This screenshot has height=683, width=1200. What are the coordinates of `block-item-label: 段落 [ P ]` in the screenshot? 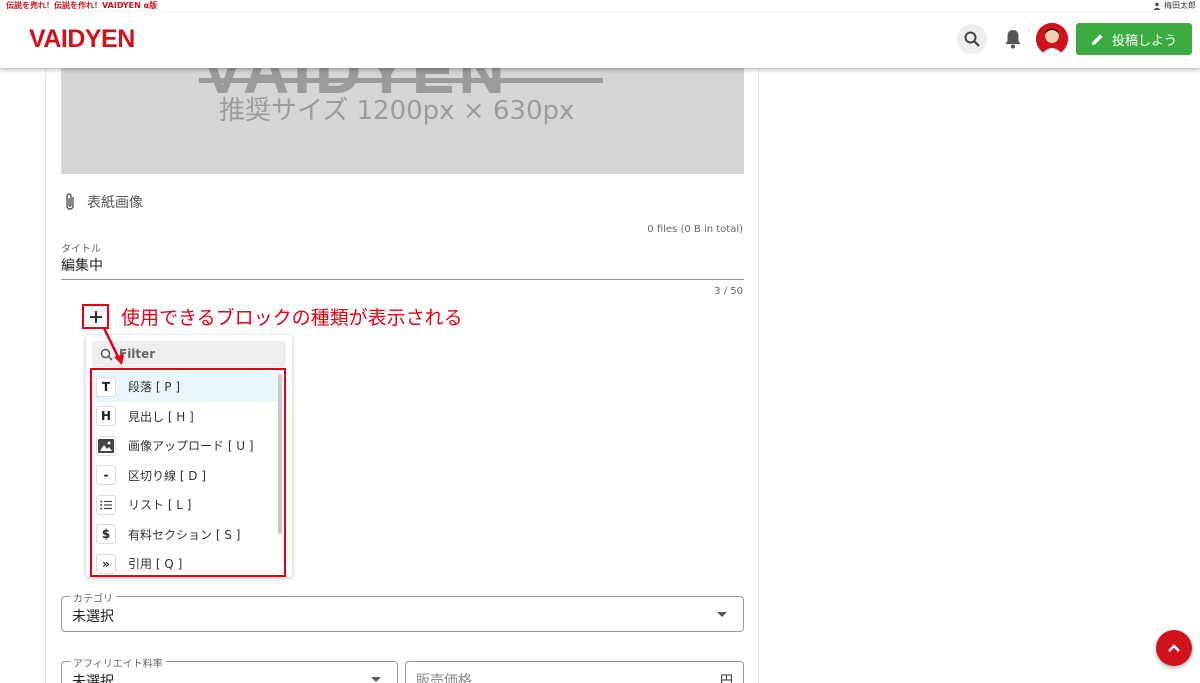 It's located at (154, 387).